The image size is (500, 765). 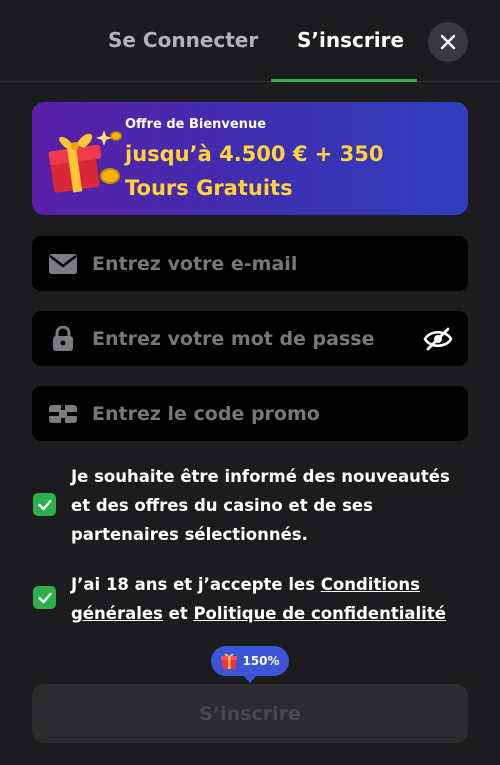 I want to click on auth-tabs: Se Connecter S’inscrire, so click(x=250, y=41).